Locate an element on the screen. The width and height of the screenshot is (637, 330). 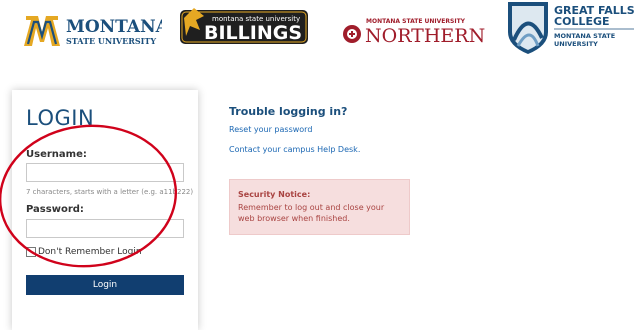
msu-logo: MONTANA STATE UNIVERSITY is located at coordinates (93, 31).